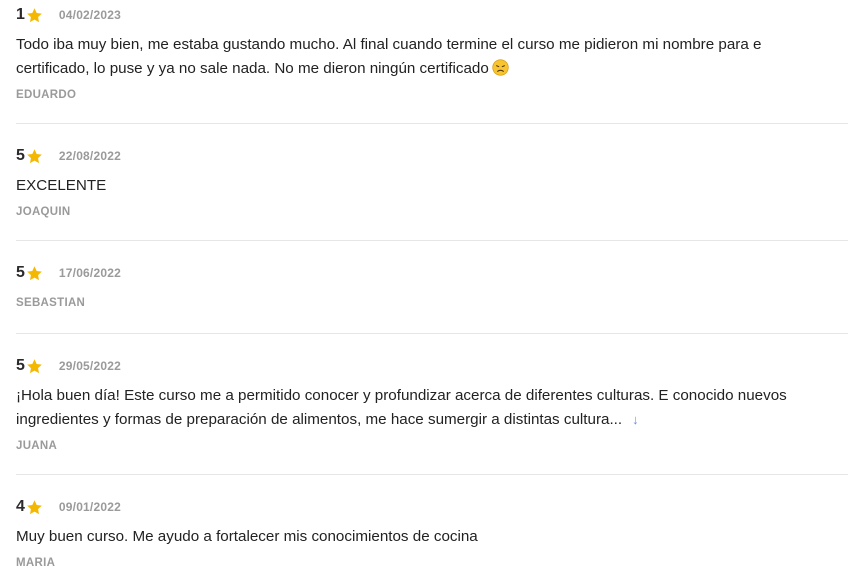  I want to click on review-author: EDUARDO, so click(46, 95).